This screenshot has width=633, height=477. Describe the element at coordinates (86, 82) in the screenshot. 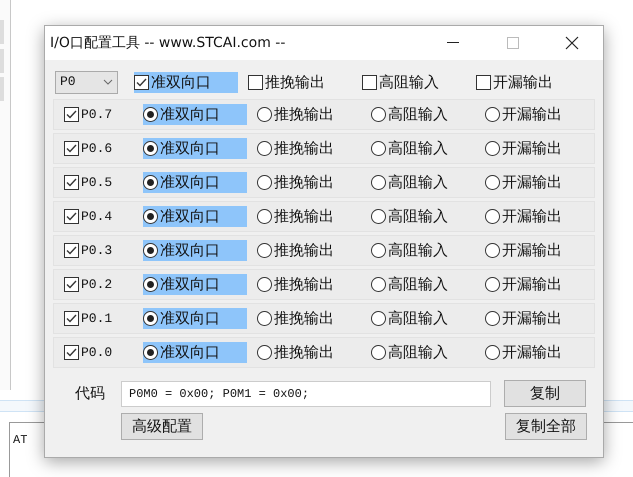

I see `port-dropdown: P0` at that location.